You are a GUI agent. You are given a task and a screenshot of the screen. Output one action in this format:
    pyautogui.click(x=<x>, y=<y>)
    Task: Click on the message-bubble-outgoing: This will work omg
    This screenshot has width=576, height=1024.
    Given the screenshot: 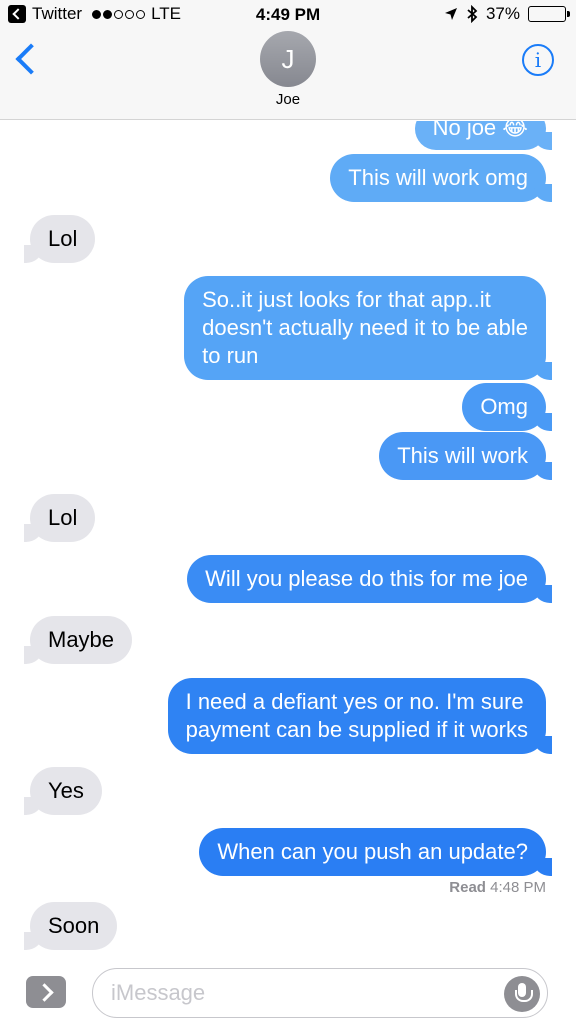 What is the action you would take?
    pyautogui.click(x=441, y=178)
    